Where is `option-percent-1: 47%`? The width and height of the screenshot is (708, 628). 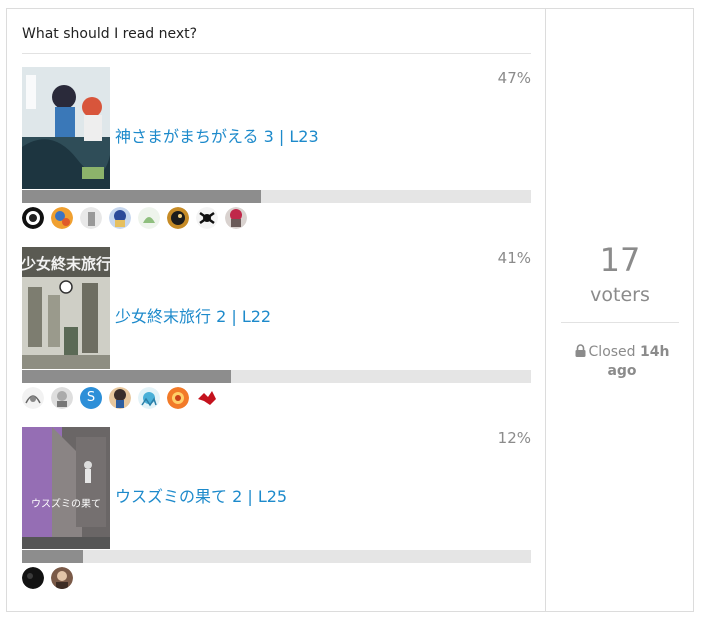
option-percent-1: 47% is located at coordinates (514, 78).